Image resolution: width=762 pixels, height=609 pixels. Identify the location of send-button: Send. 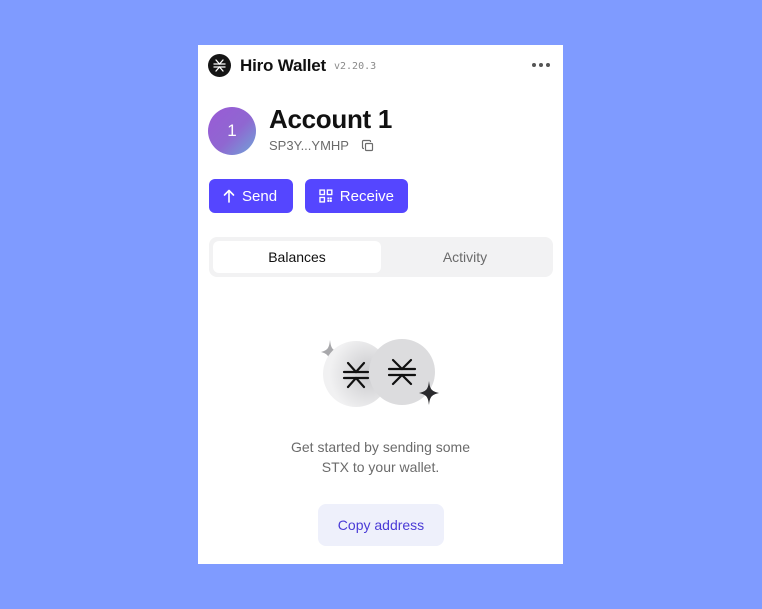
(251, 196).